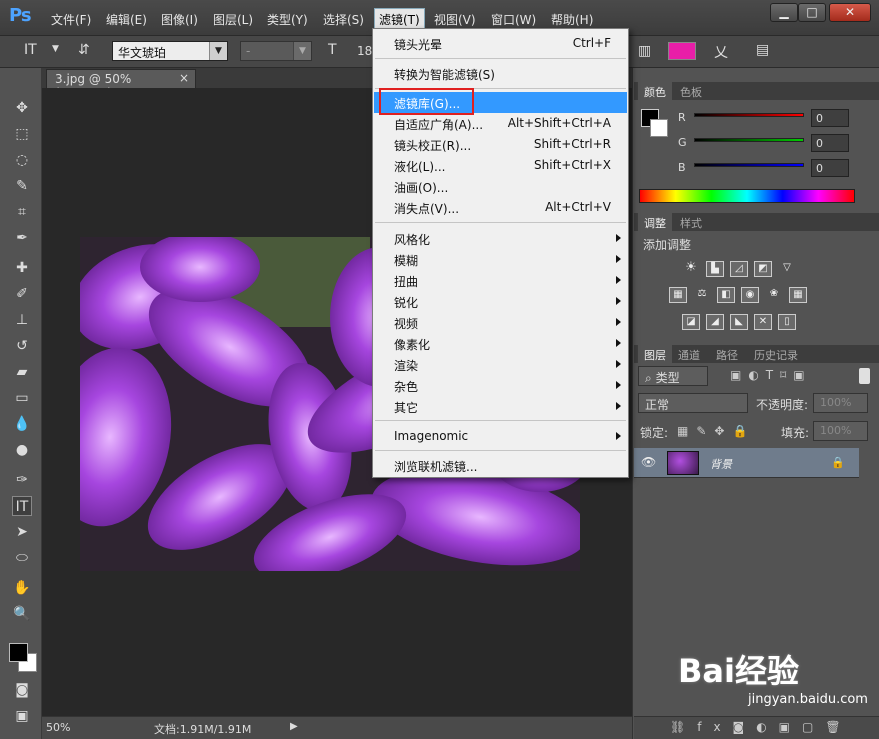  What do you see at coordinates (762, 50) in the screenshot?
I see `panels-icon: ▤` at bounding box center [762, 50].